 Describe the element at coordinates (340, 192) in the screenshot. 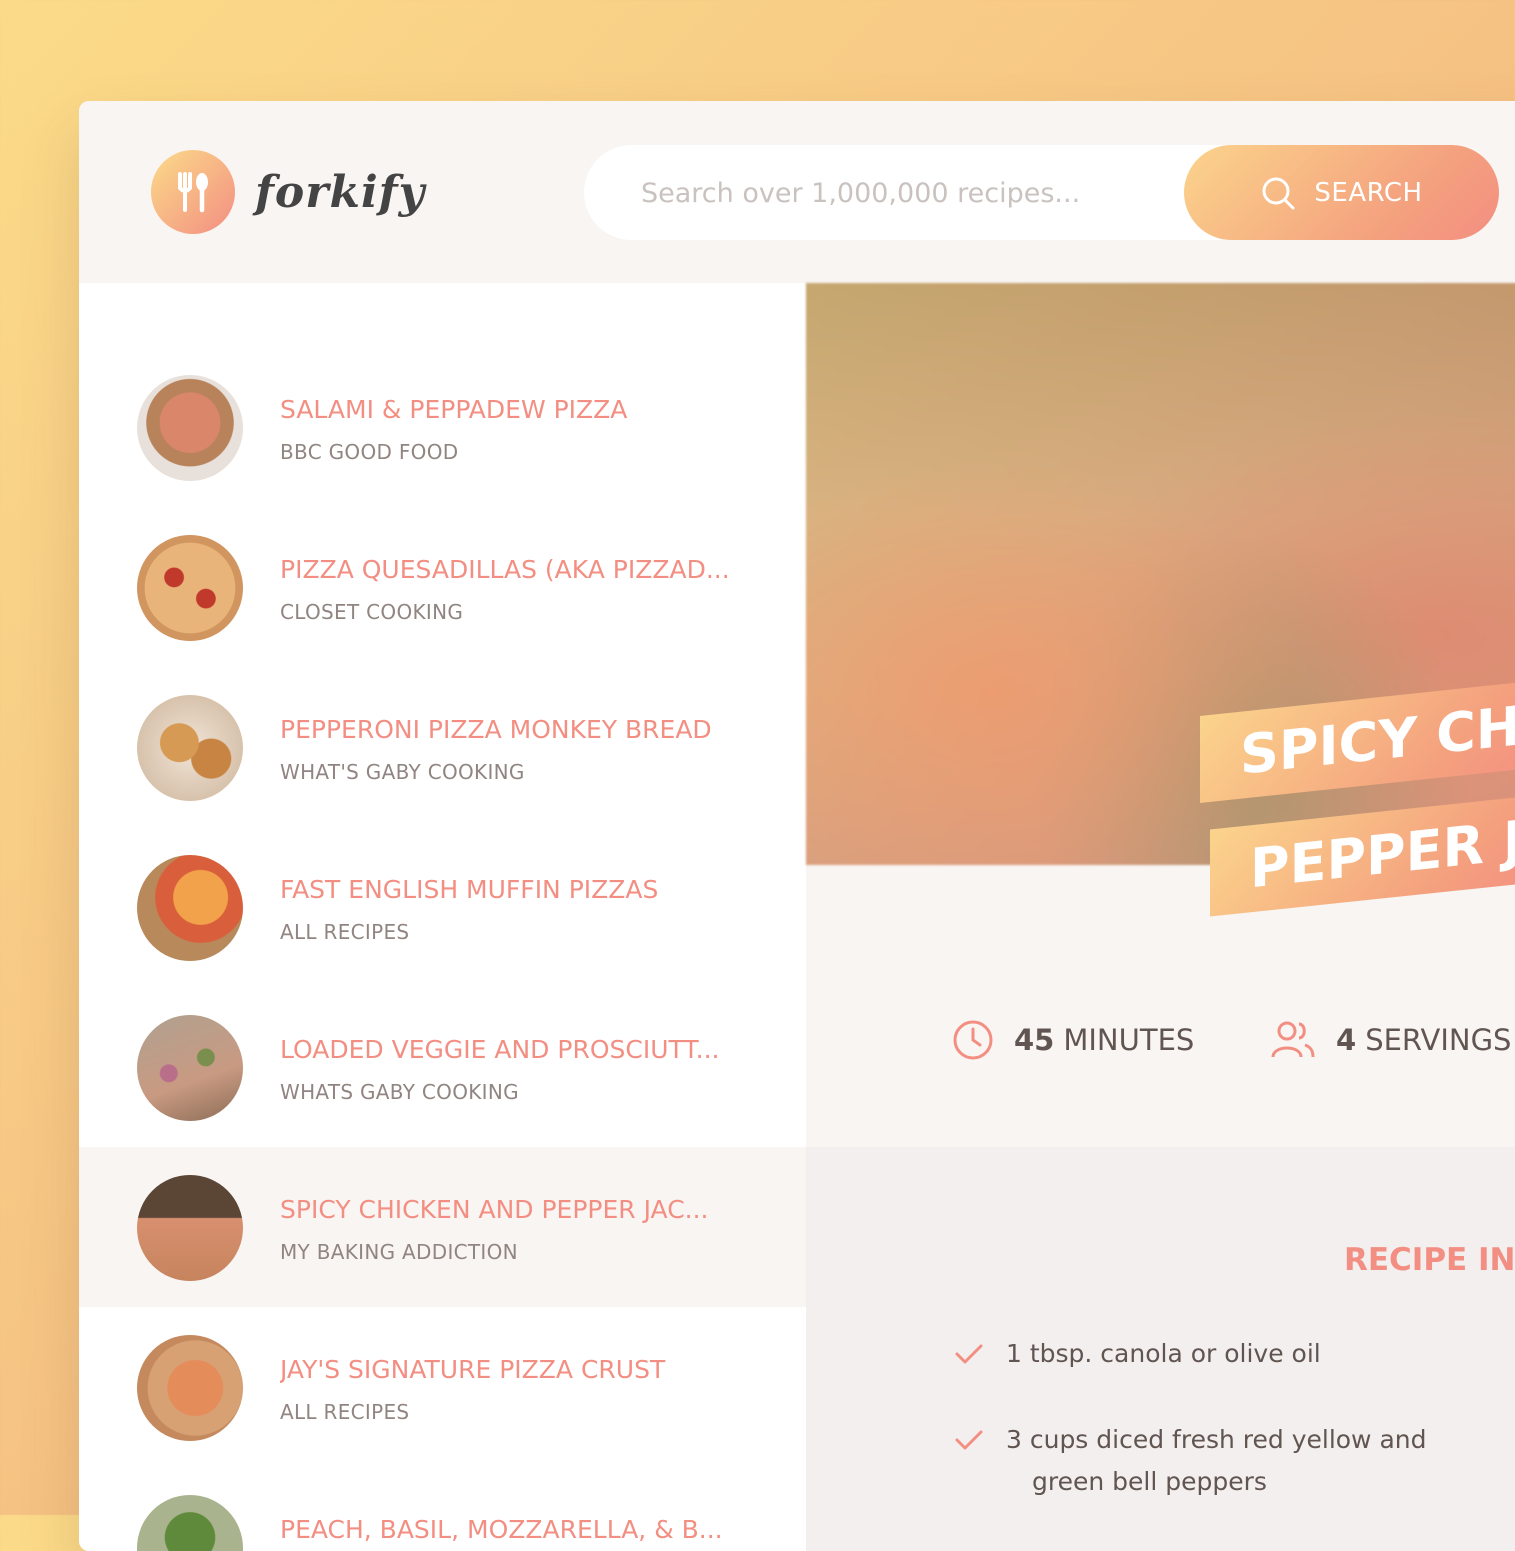

I see `brand-name: forkify` at that location.